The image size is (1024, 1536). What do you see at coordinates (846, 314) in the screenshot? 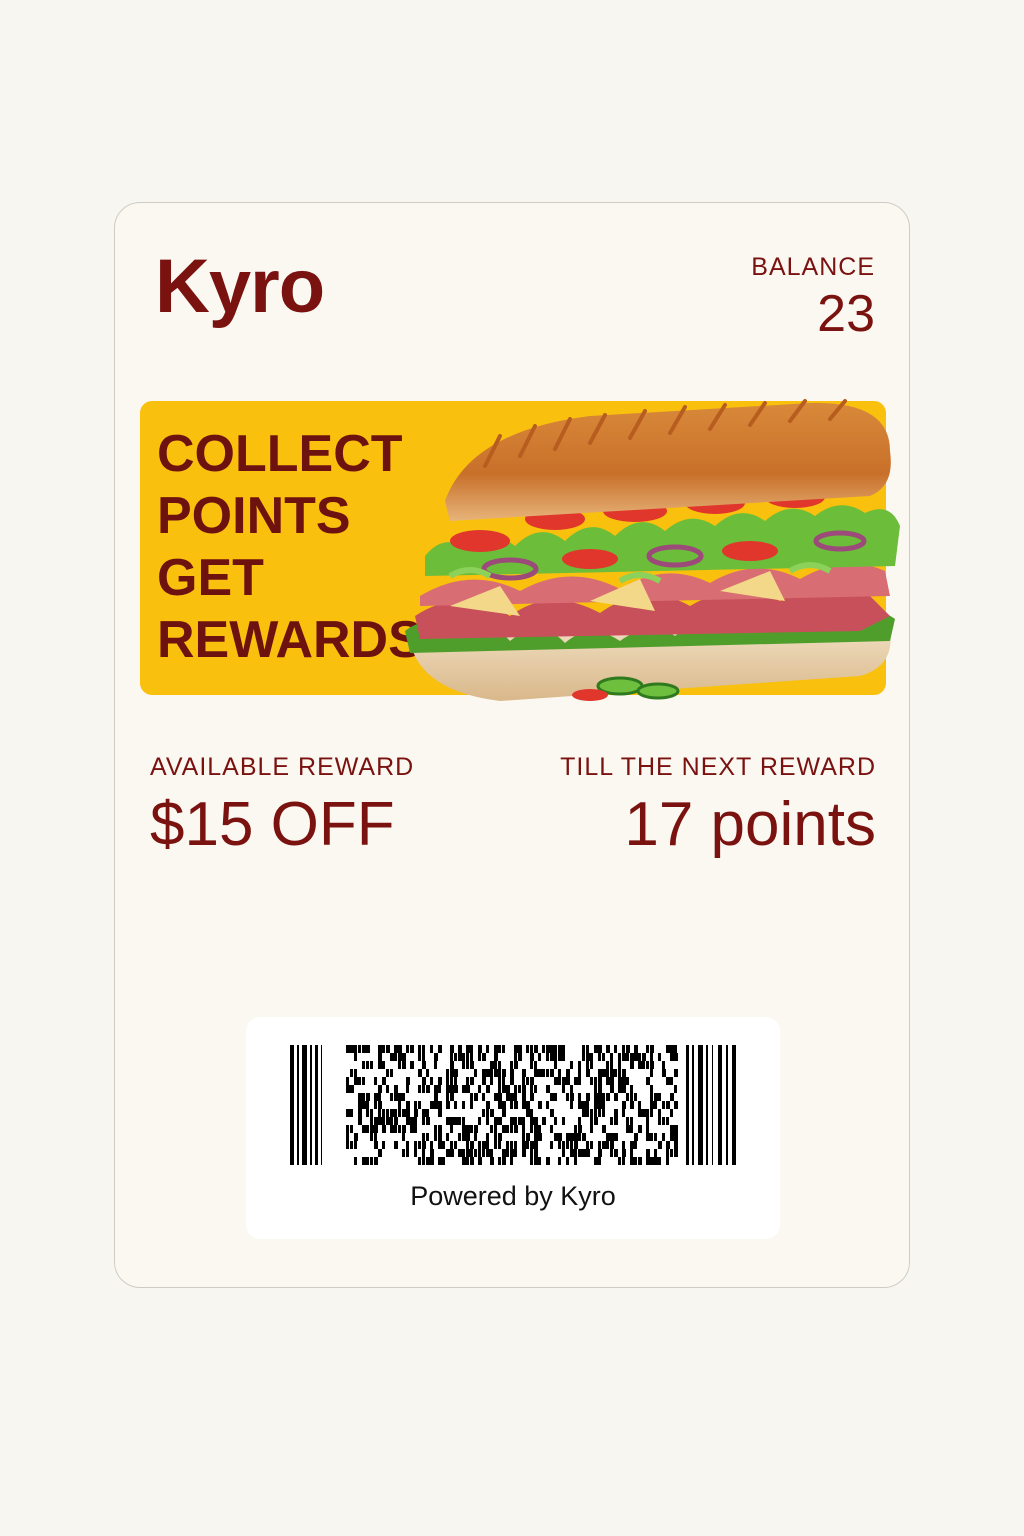
I see `balance-value: 23` at bounding box center [846, 314].